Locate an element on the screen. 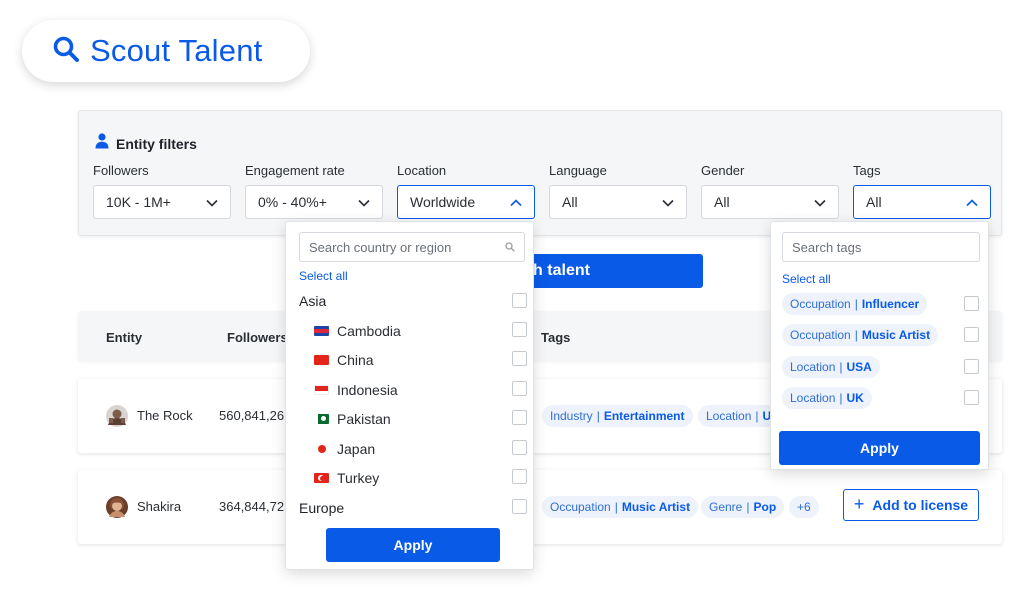  plus-icon: + is located at coordinates (859, 503).